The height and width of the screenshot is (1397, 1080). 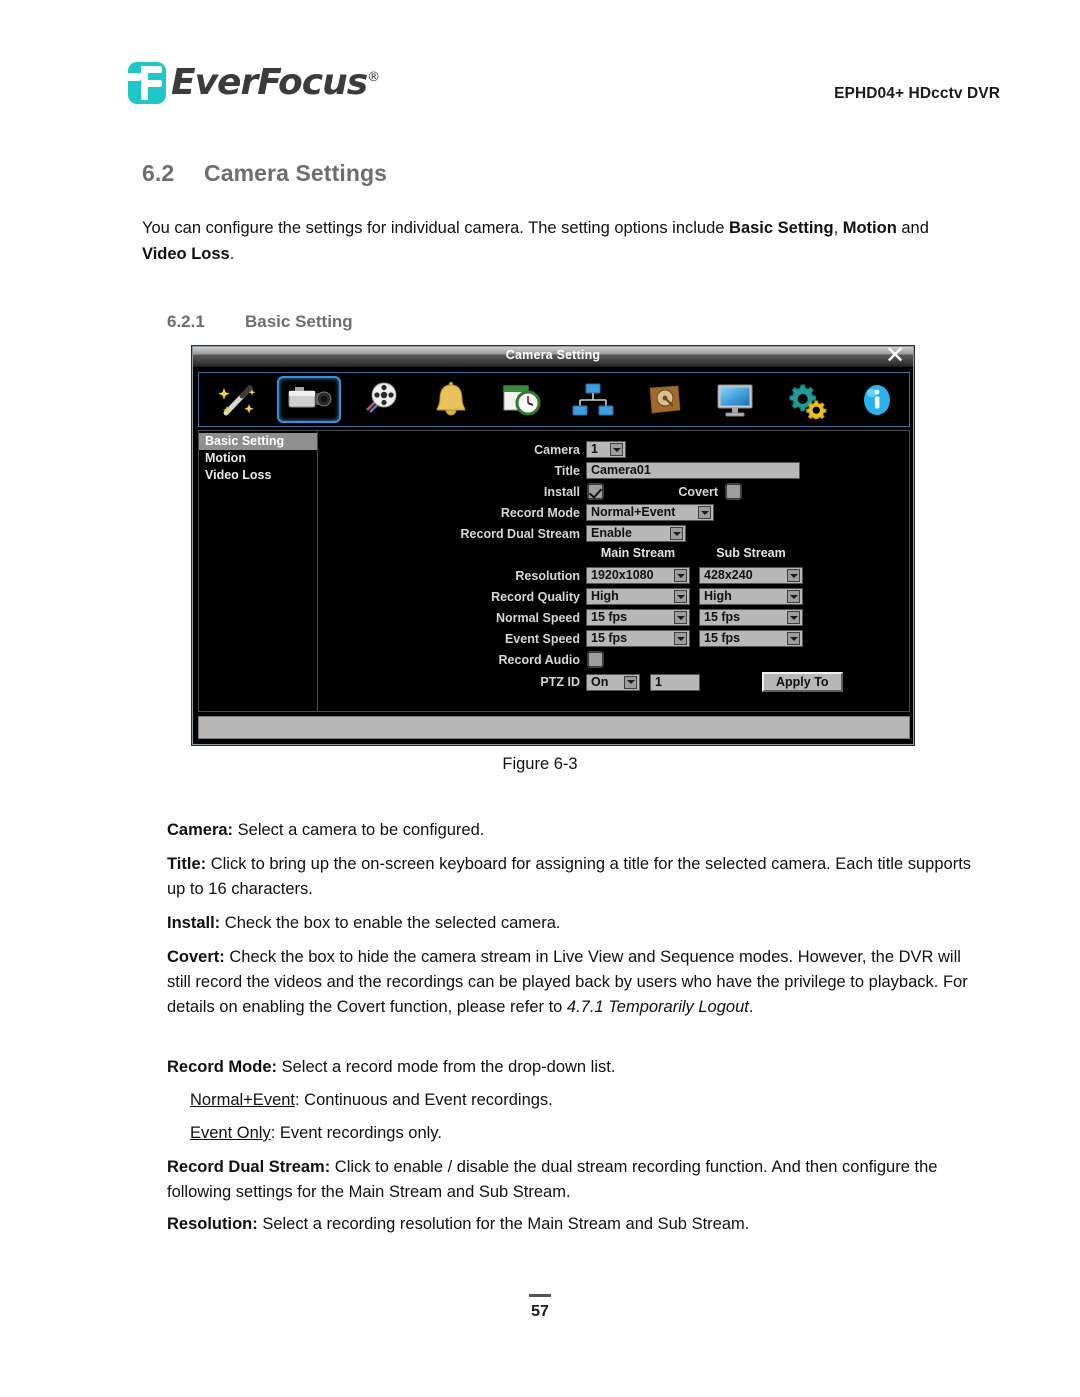 I want to click on logo-wordmark: EverFocus®, so click(x=275, y=82).